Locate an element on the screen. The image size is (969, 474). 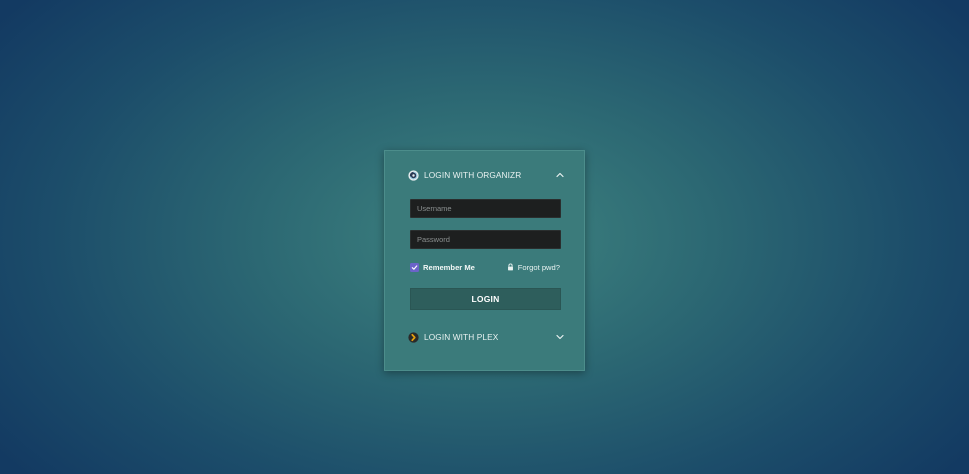
password-input is located at coordinates (485, 239).